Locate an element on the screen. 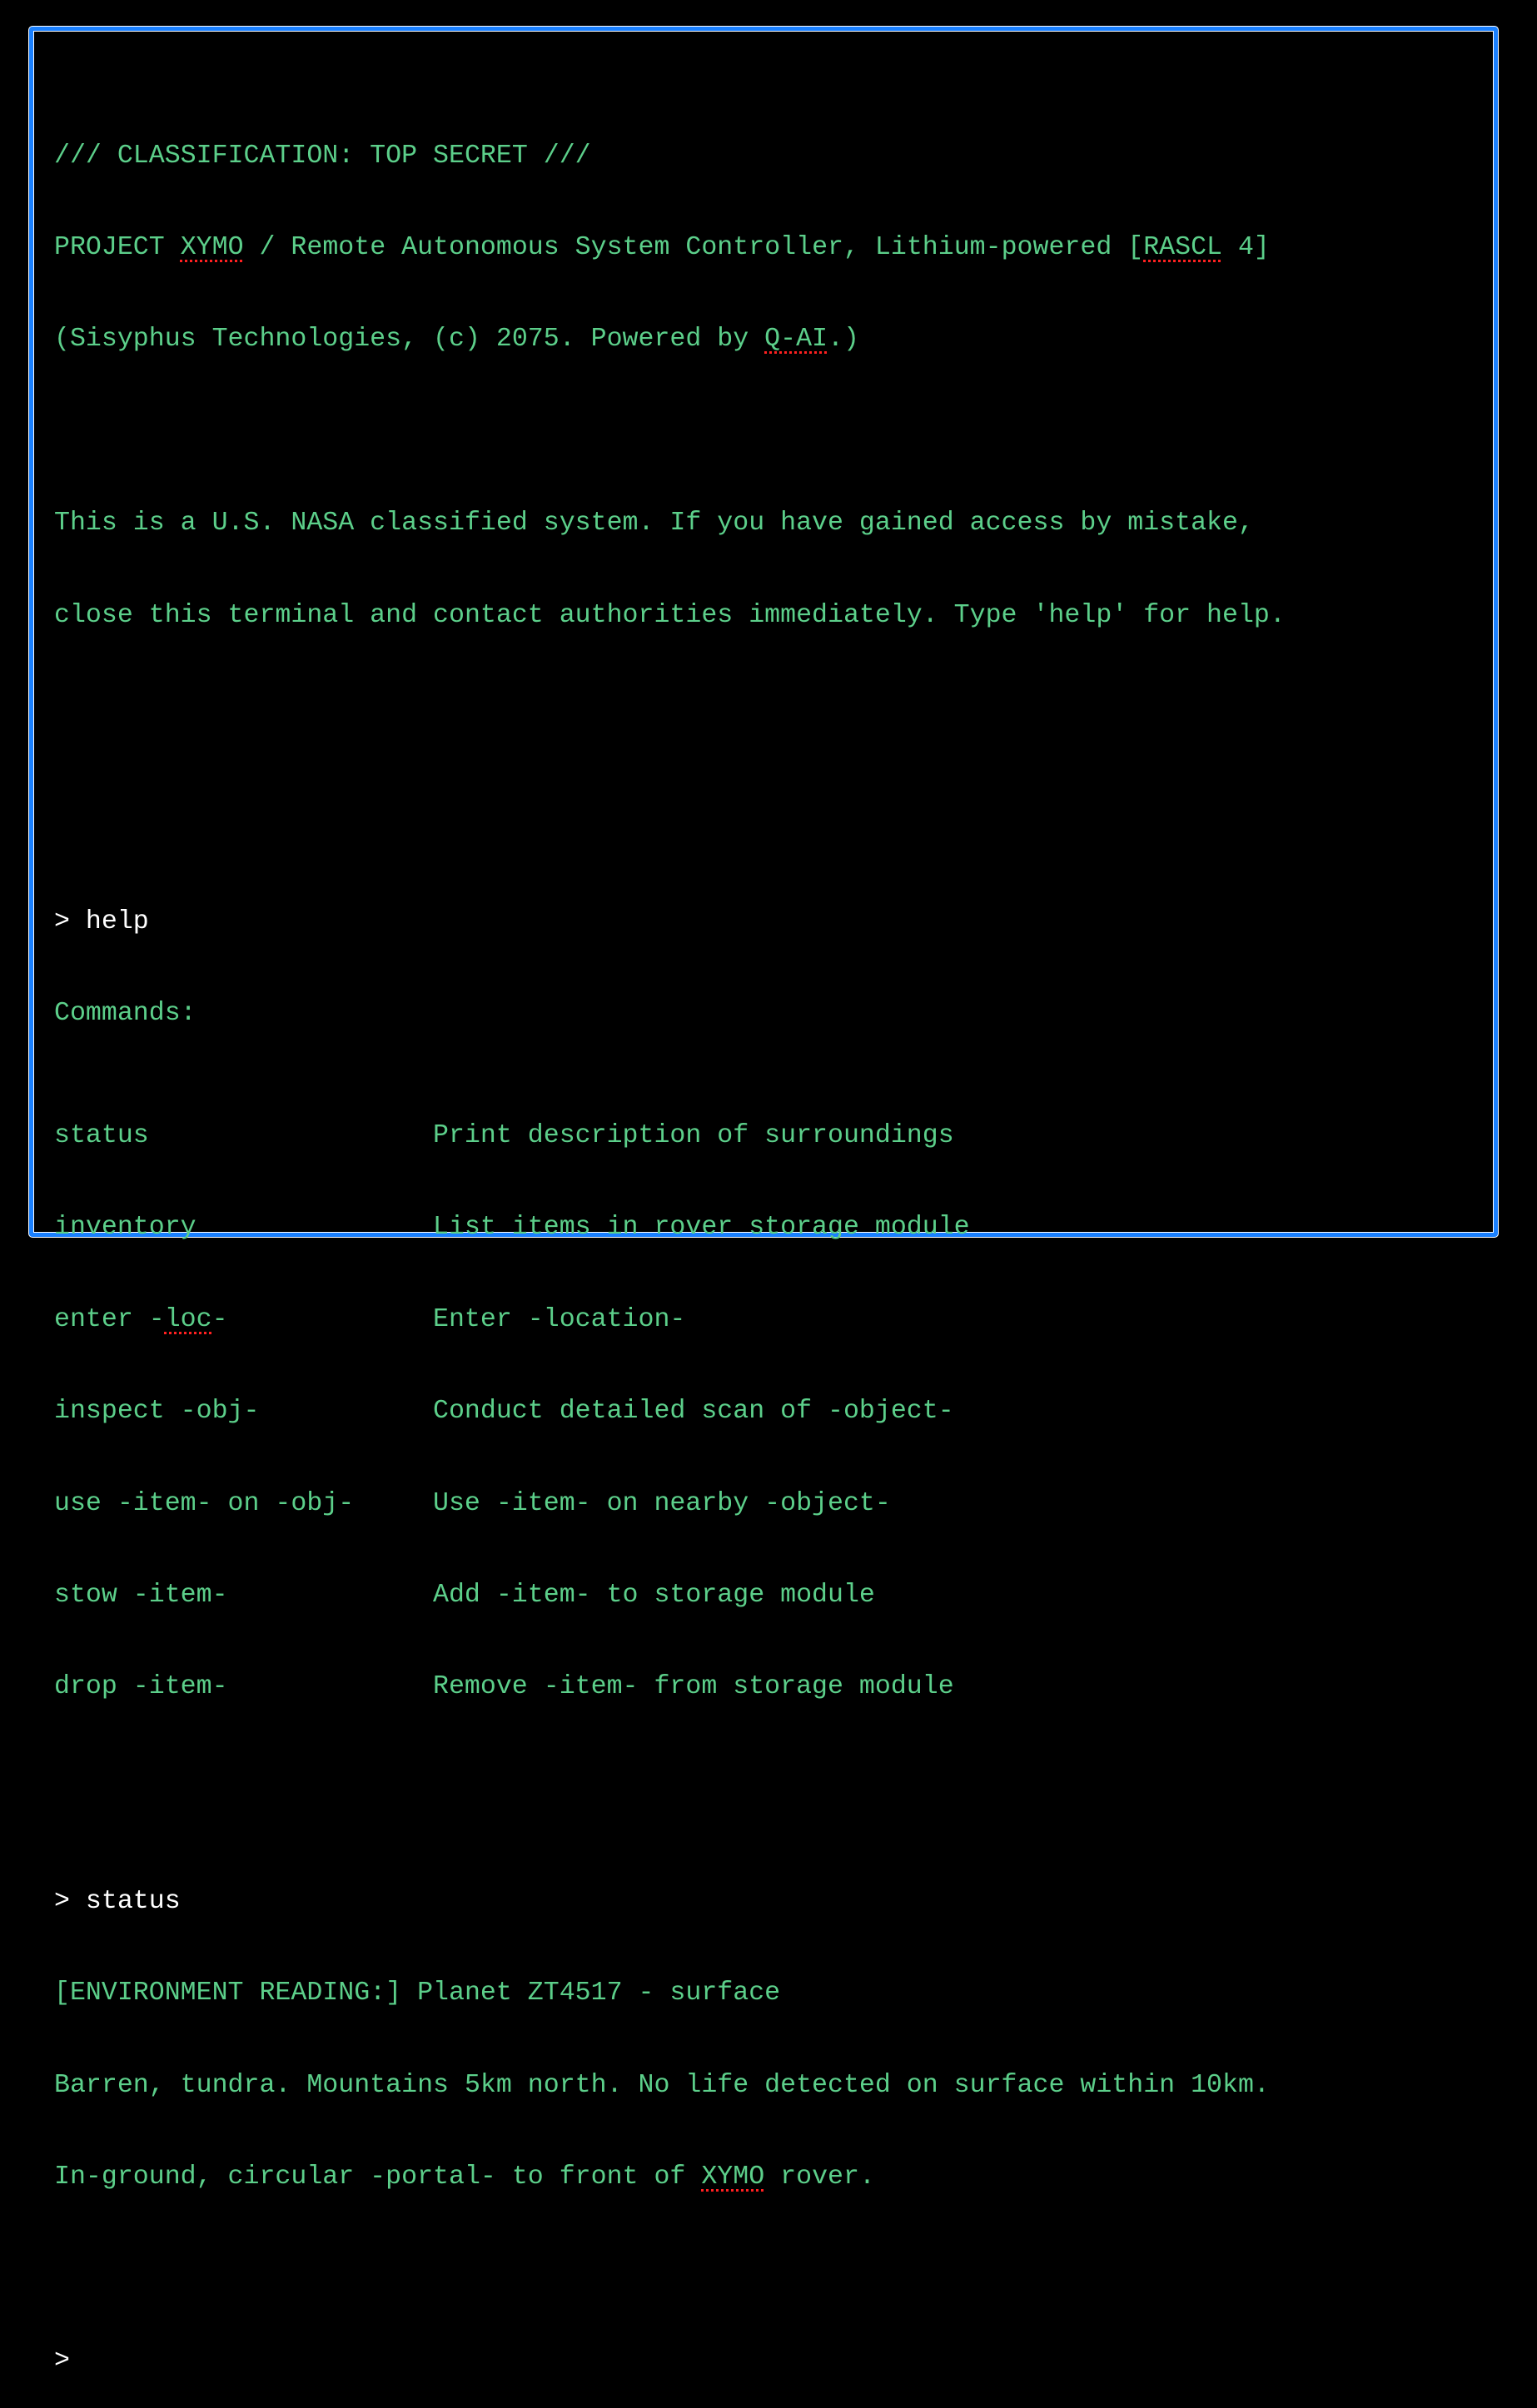  command-description: Enter -location- is located at coordinates (559, 1319).